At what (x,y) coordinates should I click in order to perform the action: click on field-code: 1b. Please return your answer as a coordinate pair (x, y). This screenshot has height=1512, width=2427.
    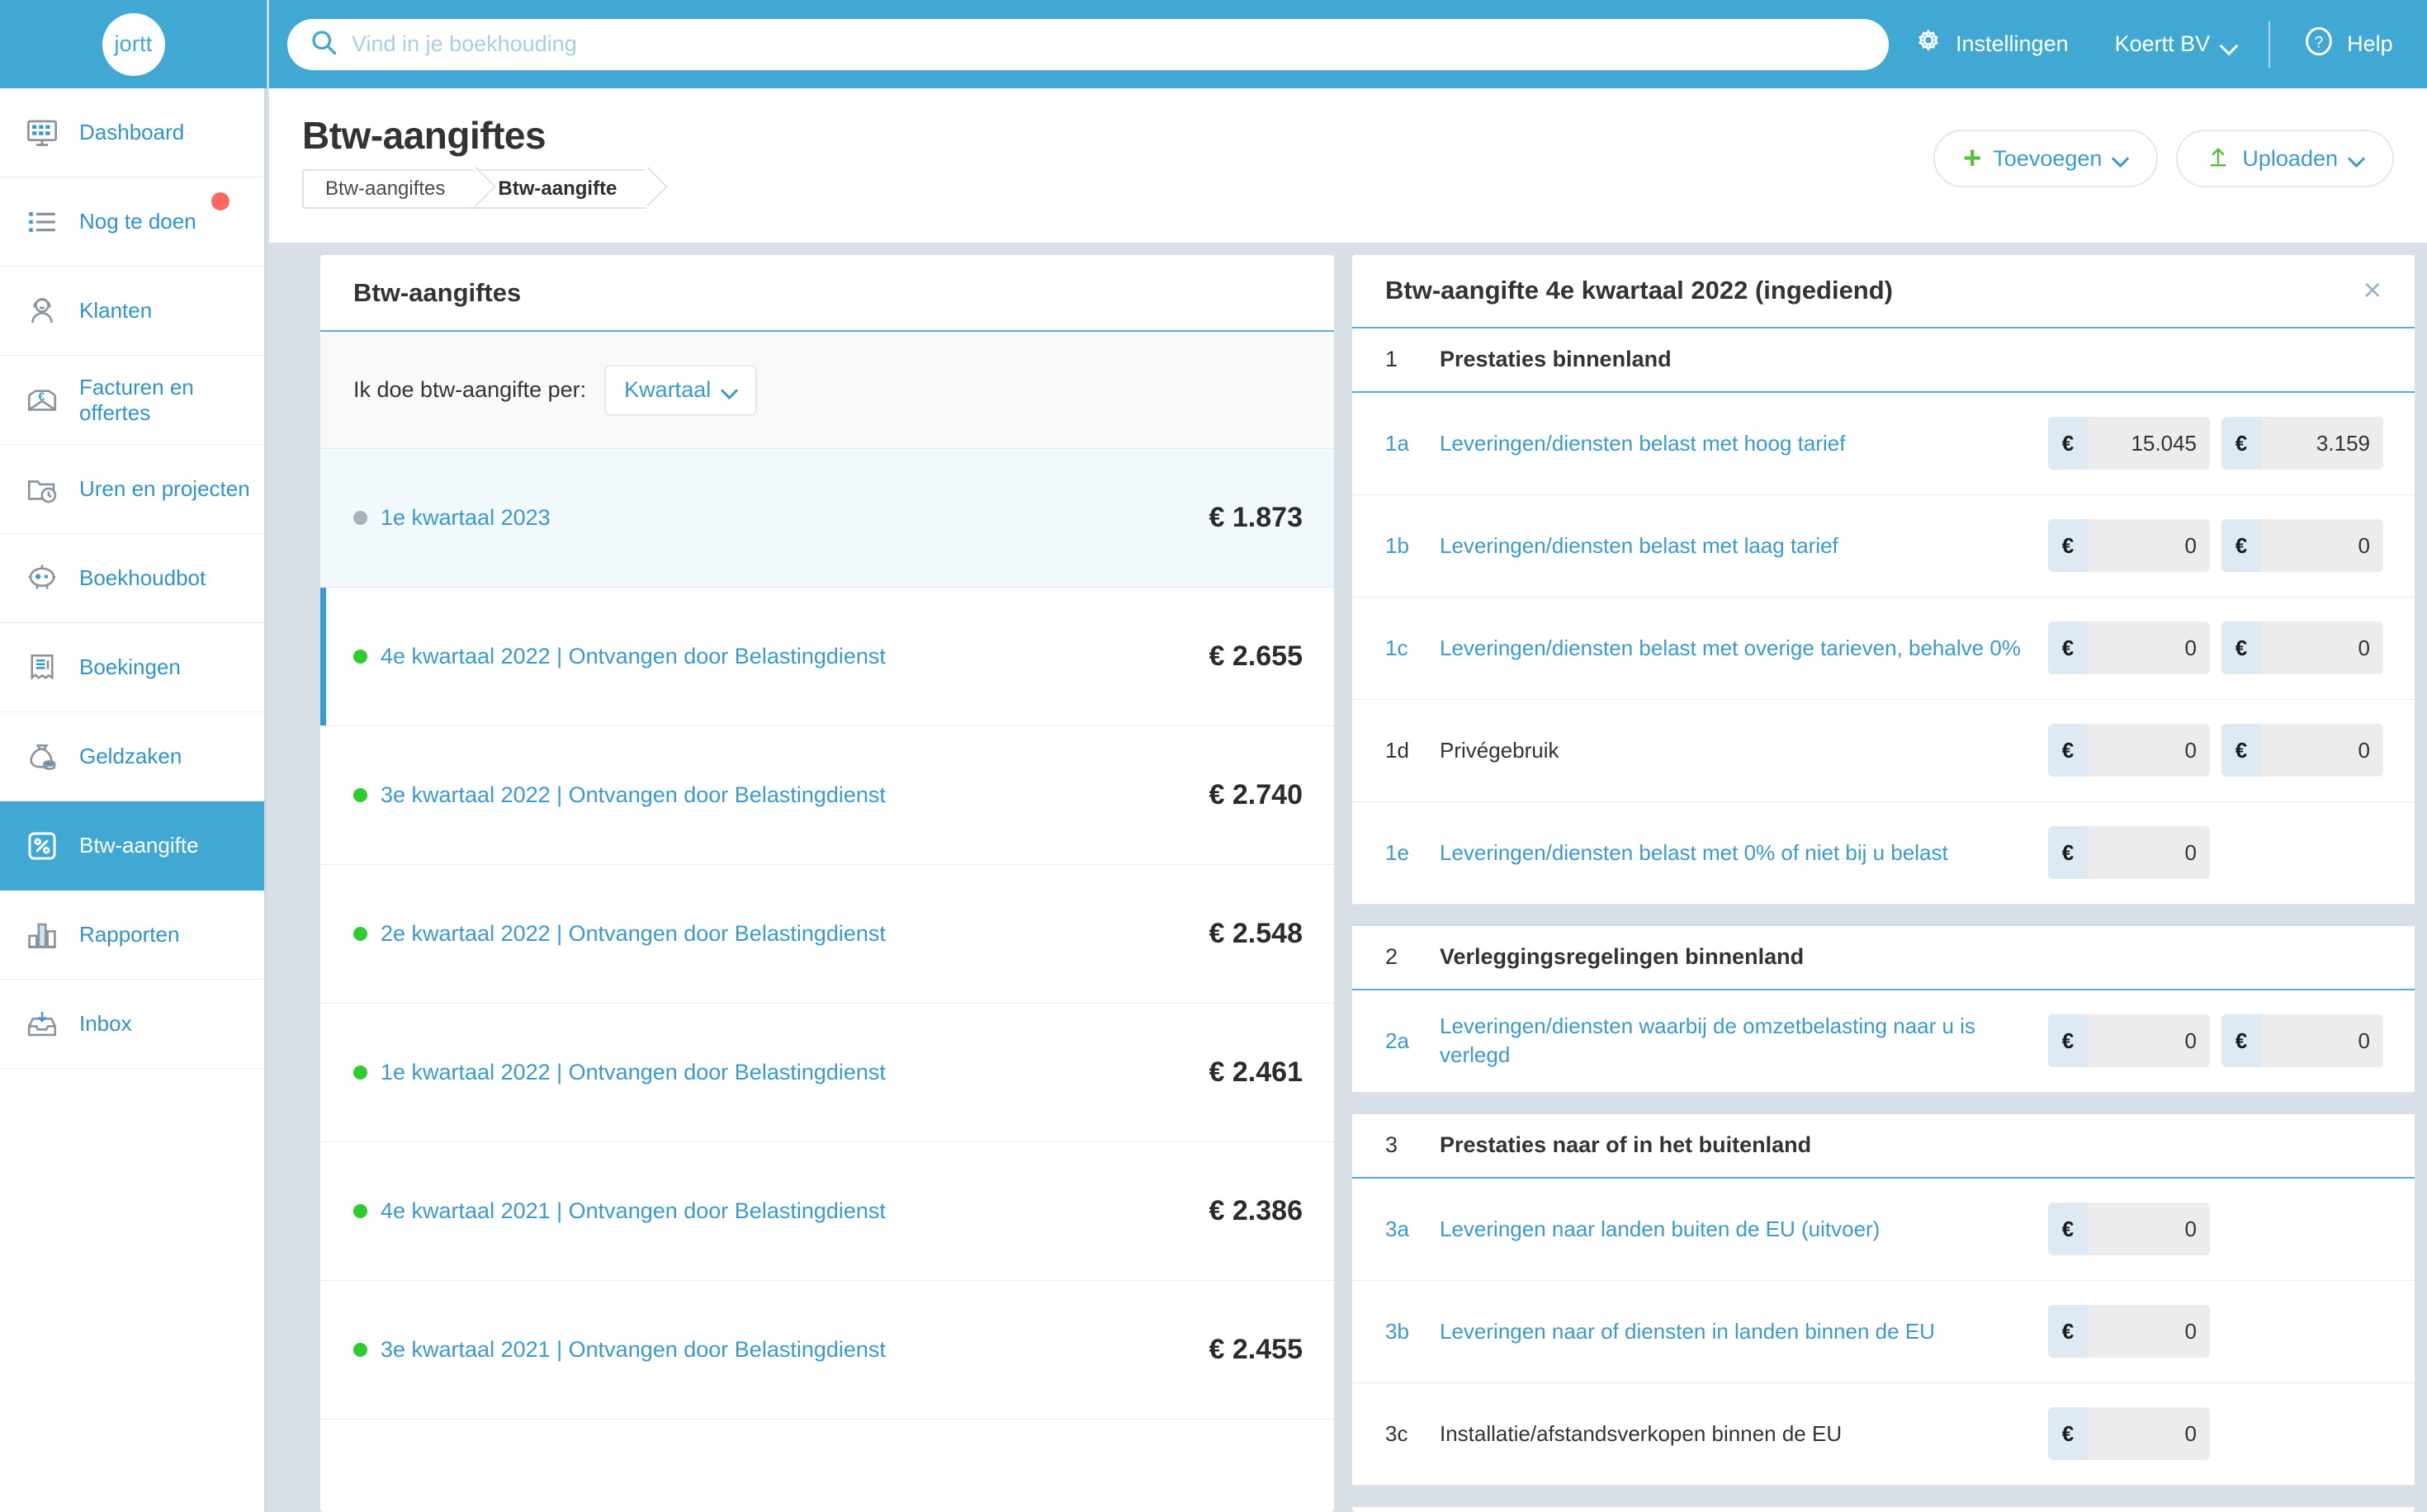
    Looking at the image, I should click on (1412, 546).